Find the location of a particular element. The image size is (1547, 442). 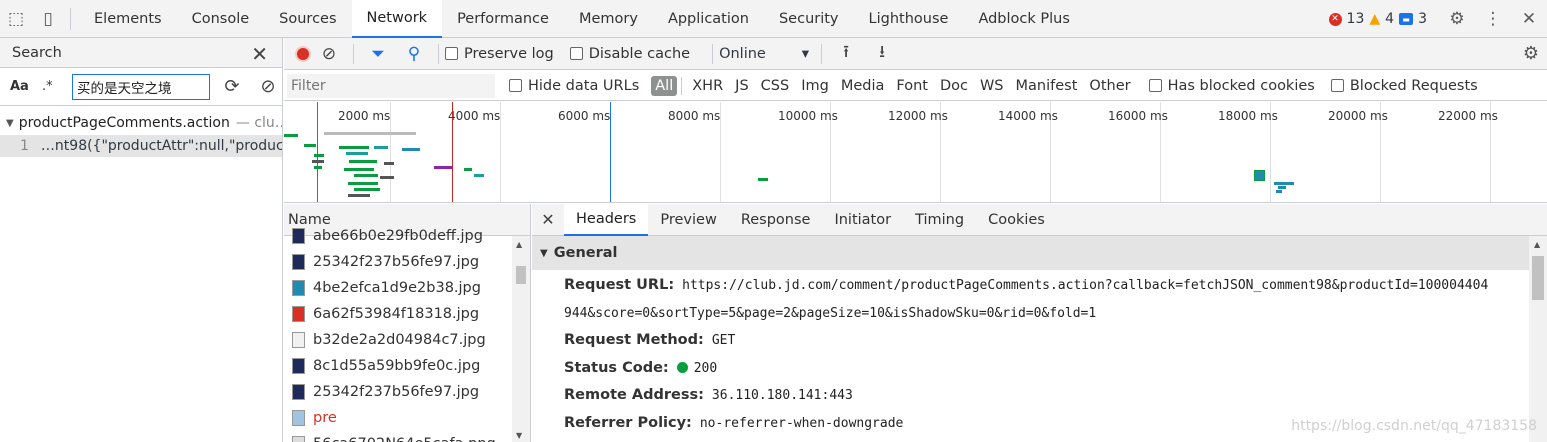

record-button is located at coordinates (303, 53).